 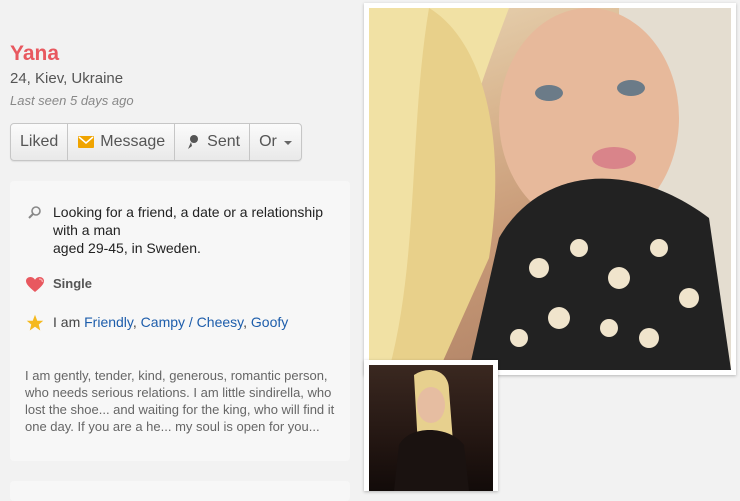 I want to click on thumbnail-image, so click(x=431, y=428).